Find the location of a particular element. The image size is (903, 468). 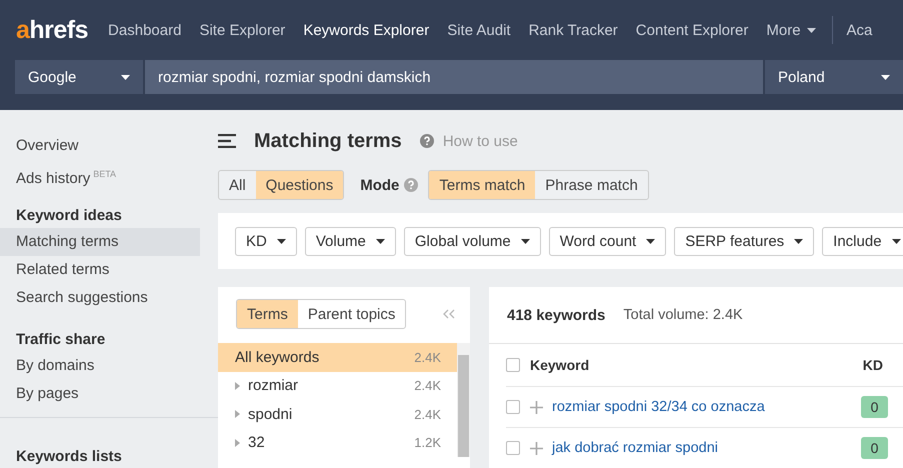

sidebar-heading: Keywords lists is located at coordinates (69, 457).